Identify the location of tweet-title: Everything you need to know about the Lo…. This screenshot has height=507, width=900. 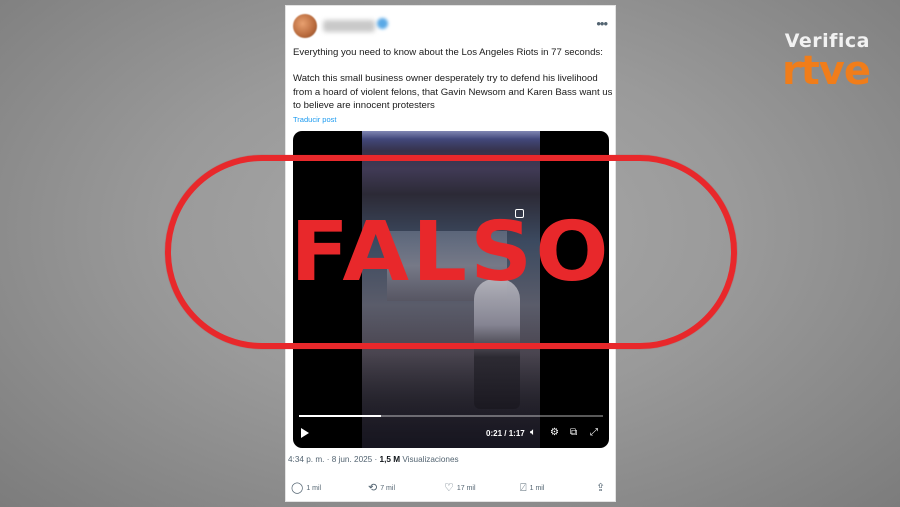
(448, 52).